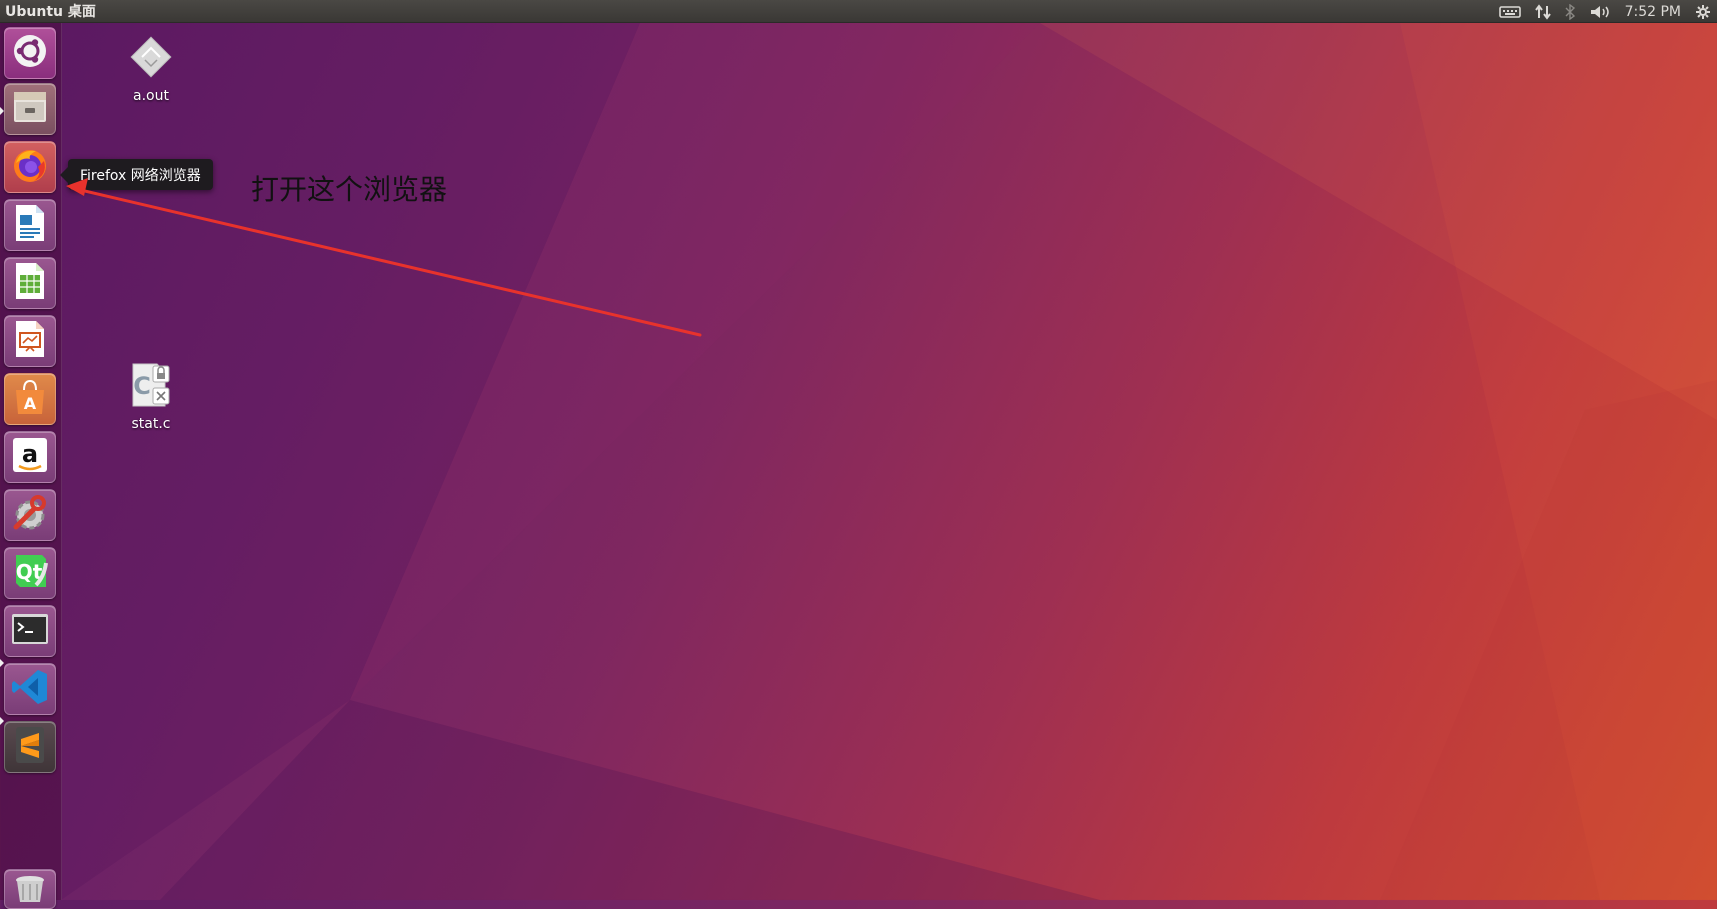 The width and height of the screenshot is (1717, 909). What do you see at coordinates (50, 12) in the screenshot?
I see `panel-title: Ubuntu 桌面` at bounding box center [50, 12].